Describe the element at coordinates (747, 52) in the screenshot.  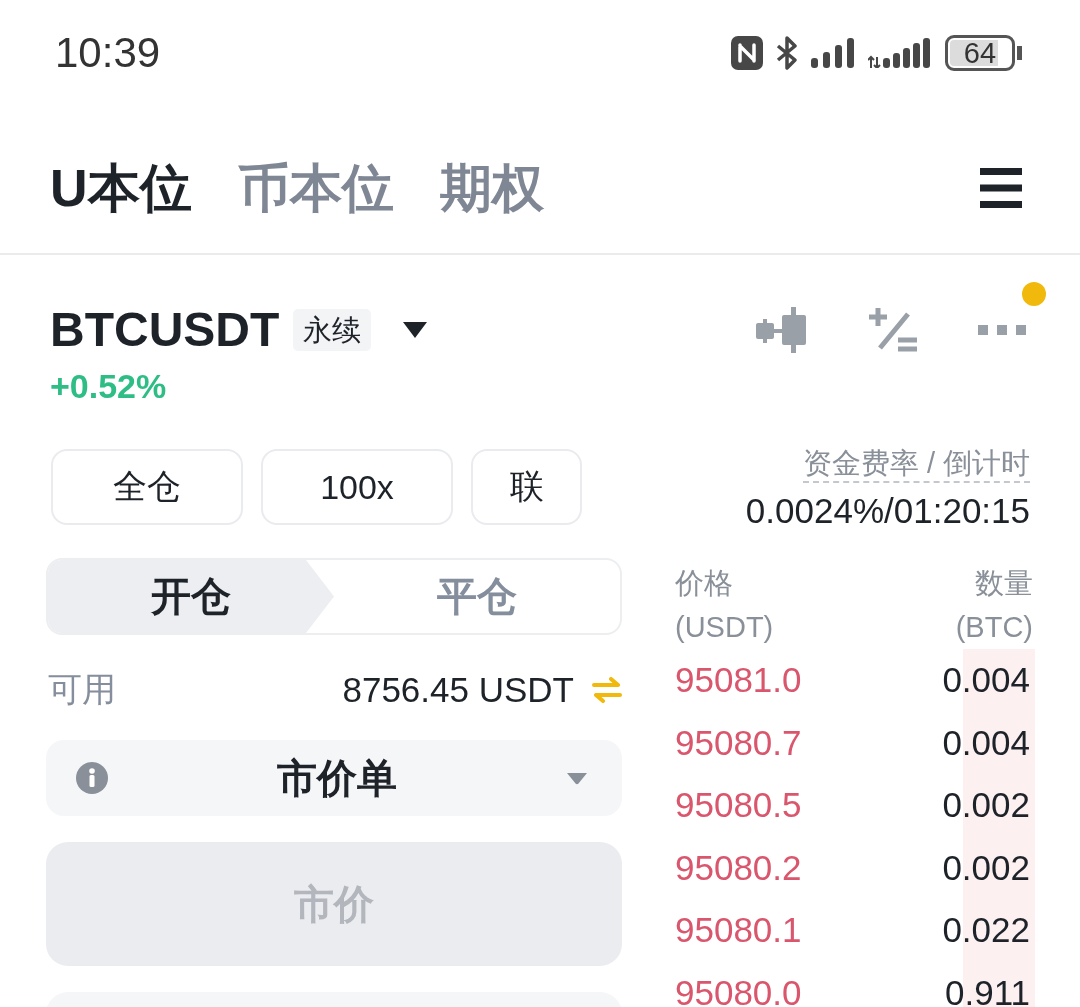
I see `nfc-icon` at that location.